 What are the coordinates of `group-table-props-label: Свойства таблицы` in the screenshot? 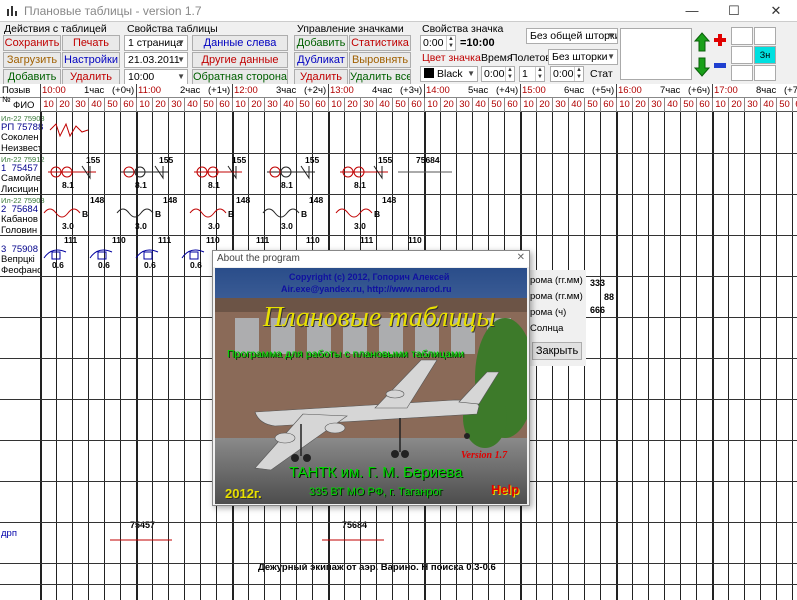 It's located at (172, 29).